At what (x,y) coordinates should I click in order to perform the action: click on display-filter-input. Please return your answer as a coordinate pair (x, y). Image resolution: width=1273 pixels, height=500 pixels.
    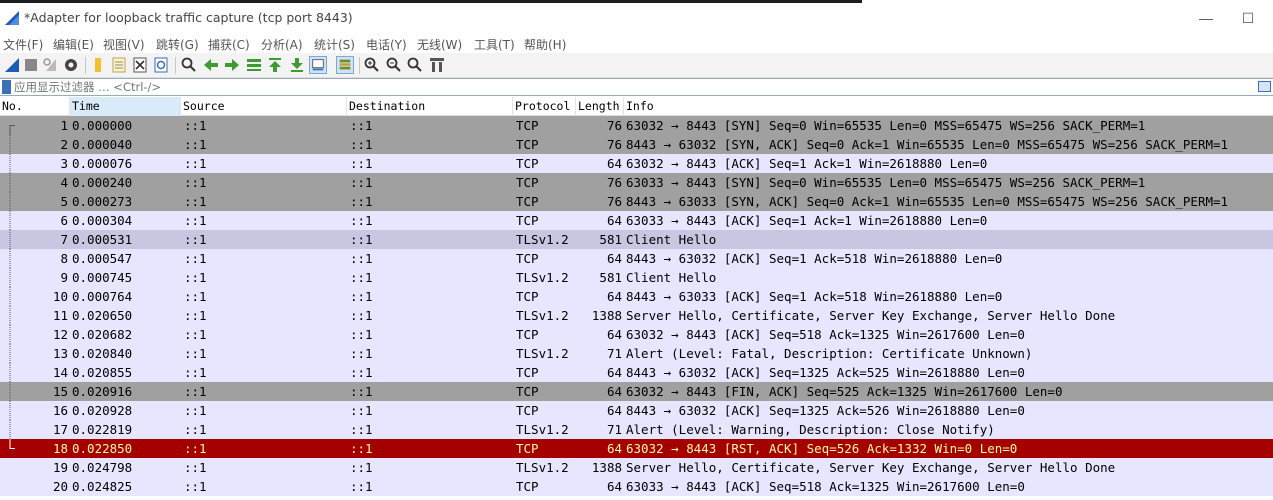
    Looking at the image, I should click on (634, 87).